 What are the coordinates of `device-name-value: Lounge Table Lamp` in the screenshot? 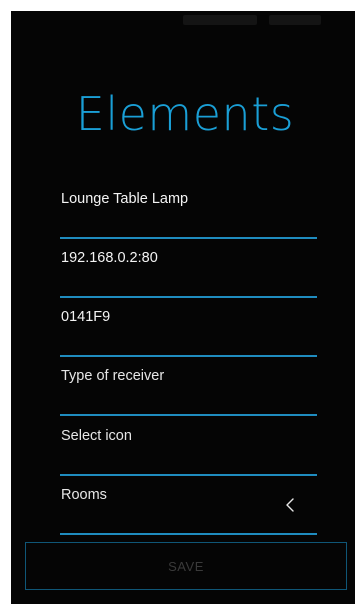 It's located at (125, 199).